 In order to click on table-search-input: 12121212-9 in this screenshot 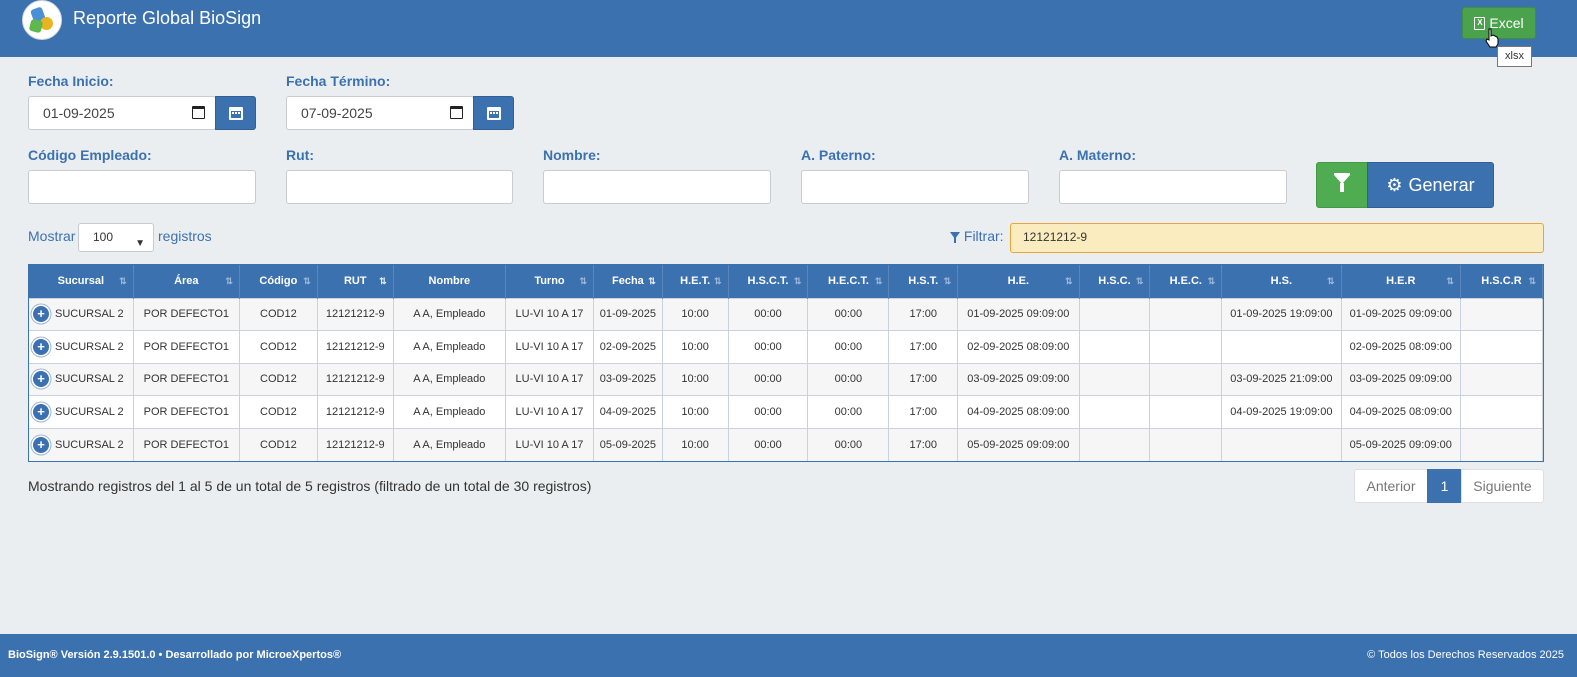, I will do `click(1277, 238)`.